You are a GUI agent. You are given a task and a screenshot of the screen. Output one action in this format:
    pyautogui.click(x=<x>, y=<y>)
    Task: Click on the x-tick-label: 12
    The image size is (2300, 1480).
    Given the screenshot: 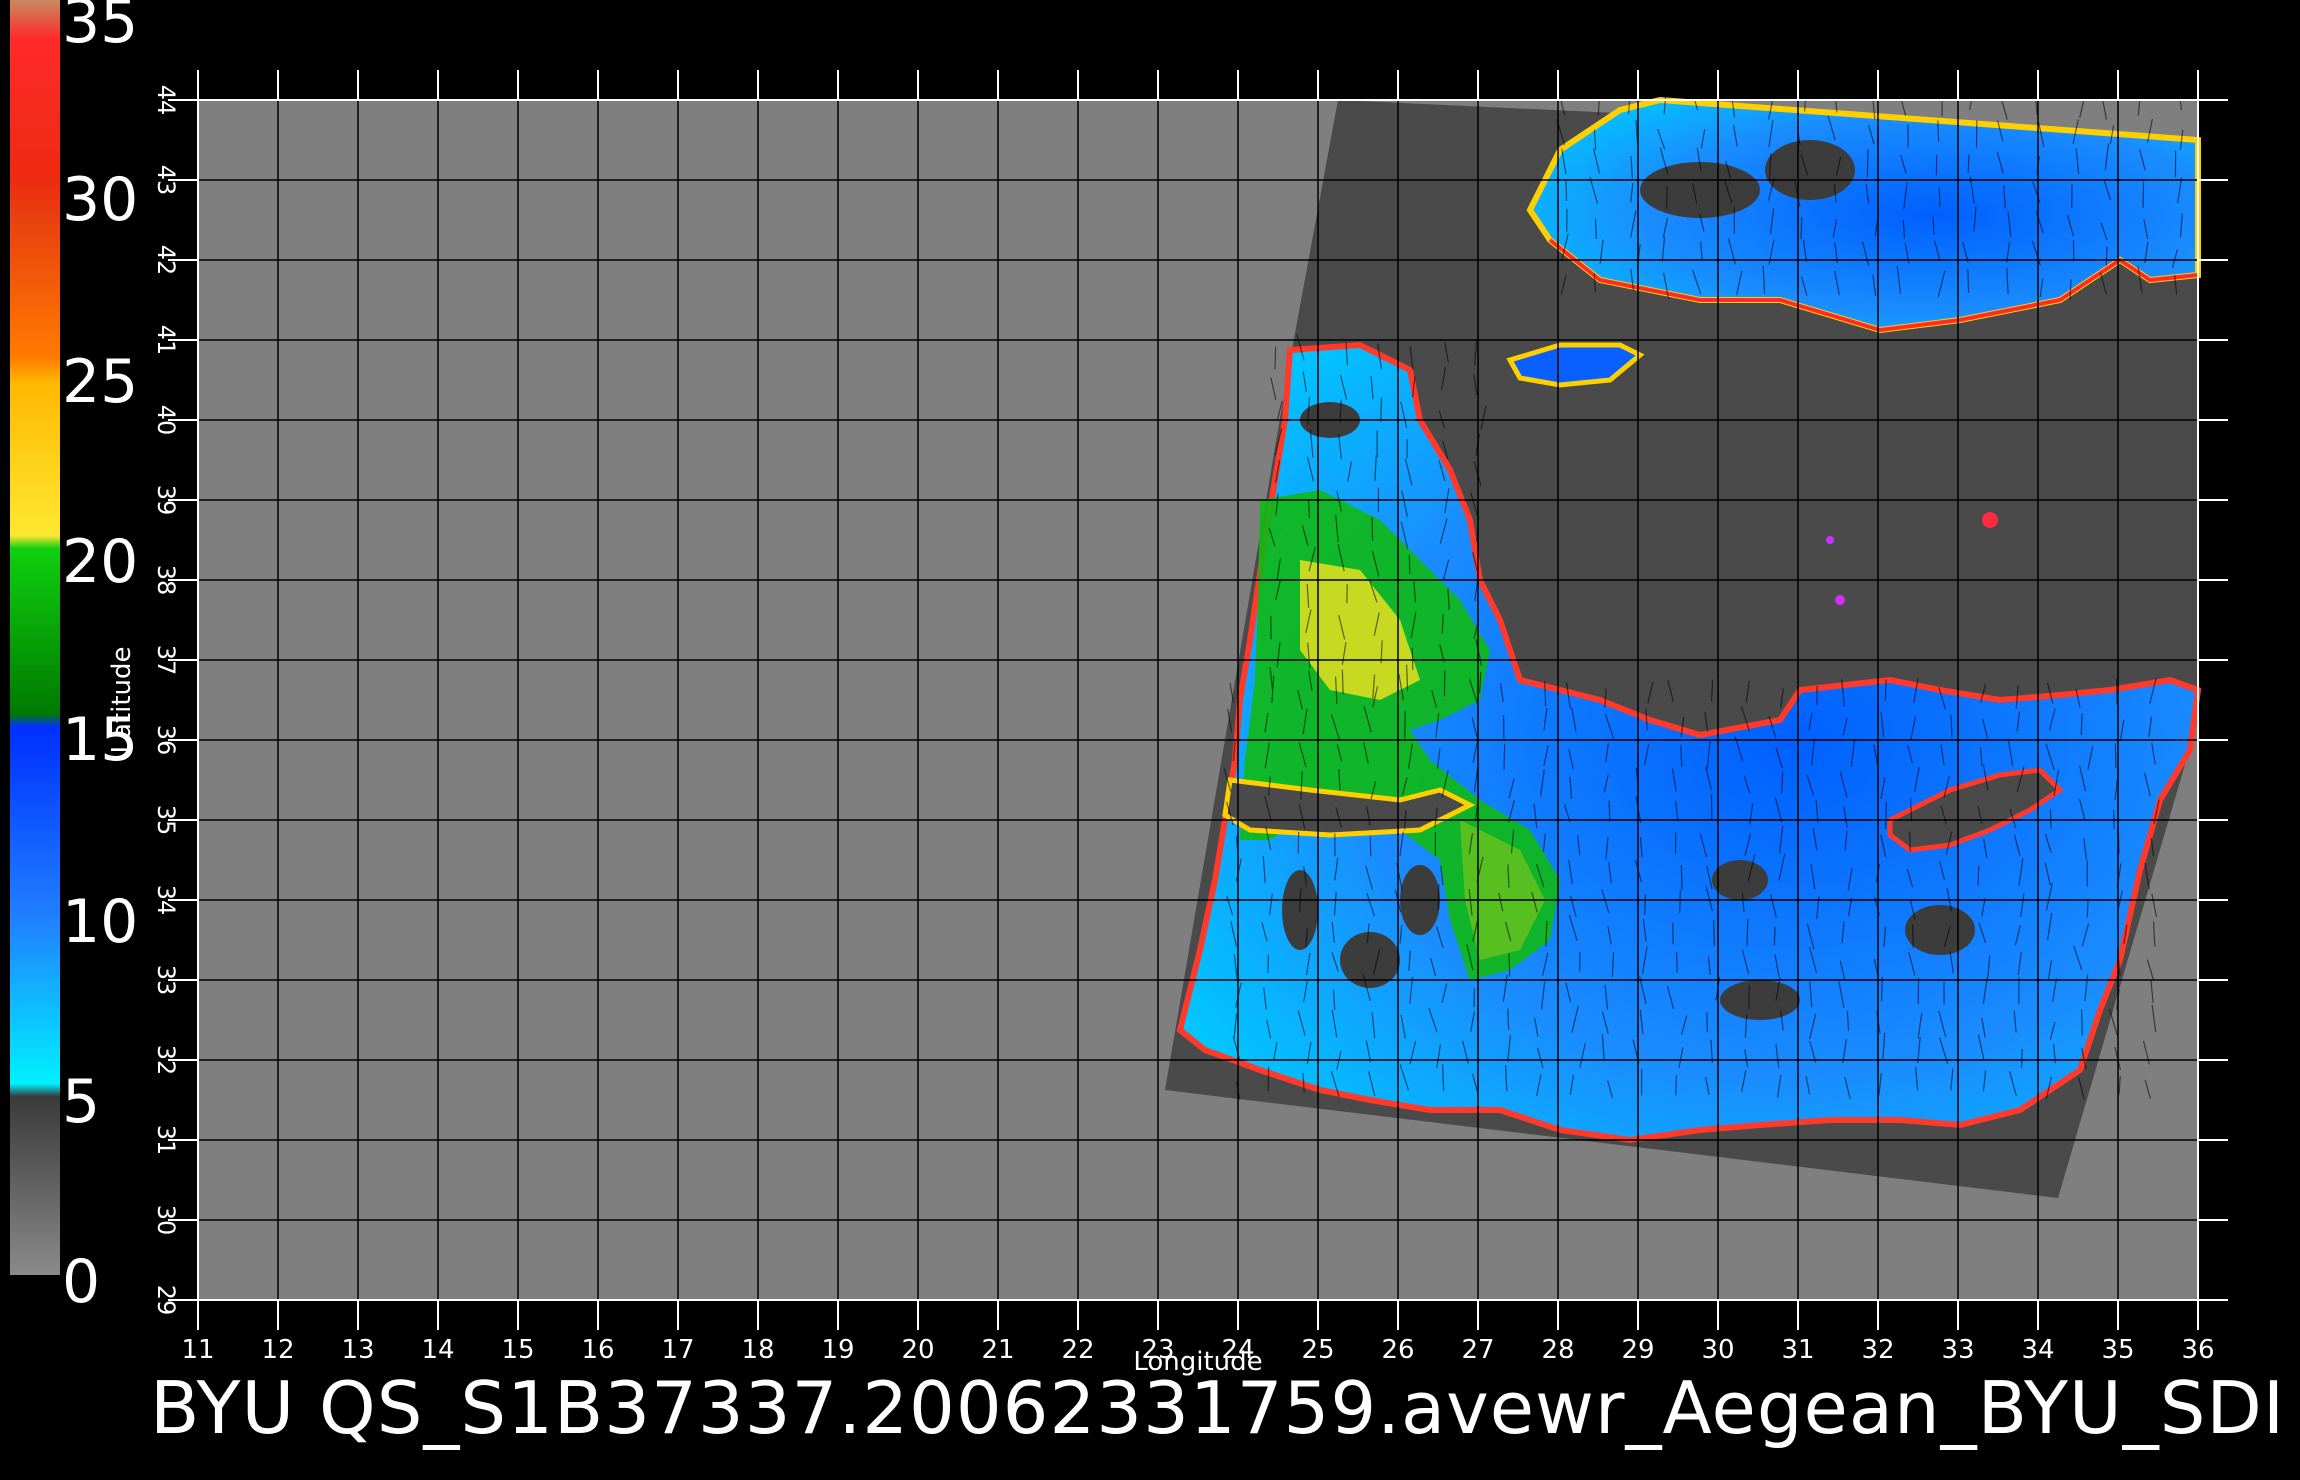 What is the action you would take?
    pyautogui.click(x=277, y=1350)
    